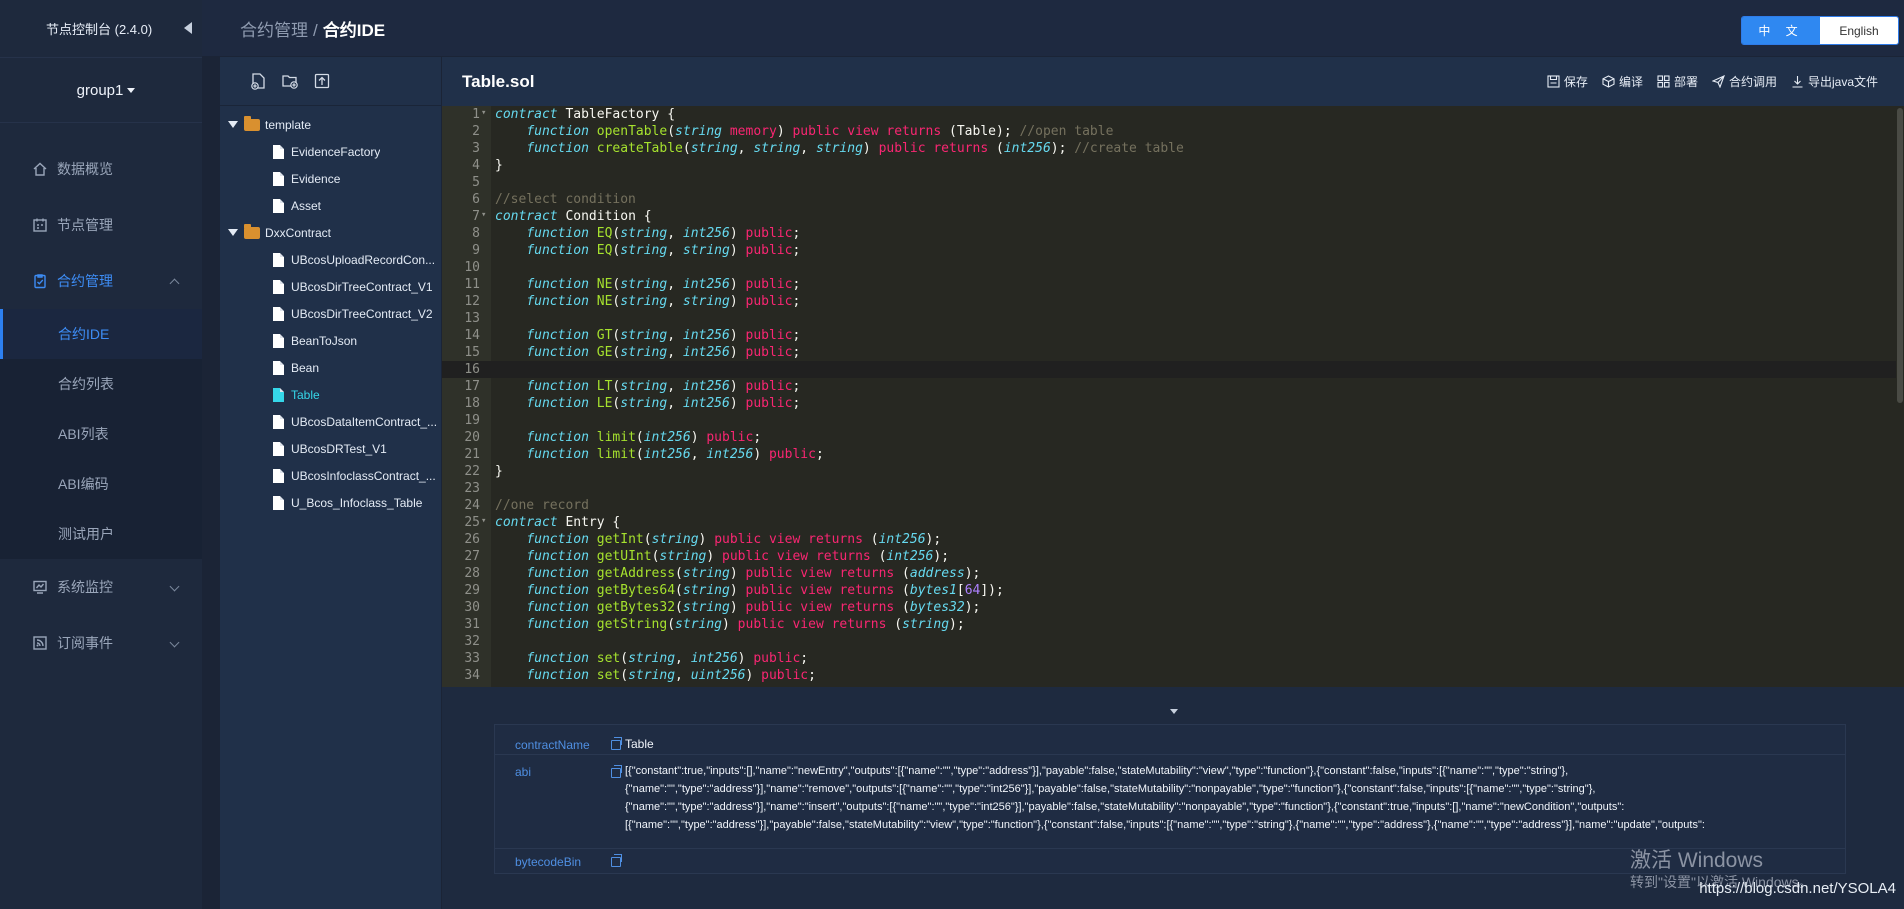 The image size is (1904, 909). Describe the element at coordinates (330, 205) in the screenshot. I see `tree-file: Asset` at that location.